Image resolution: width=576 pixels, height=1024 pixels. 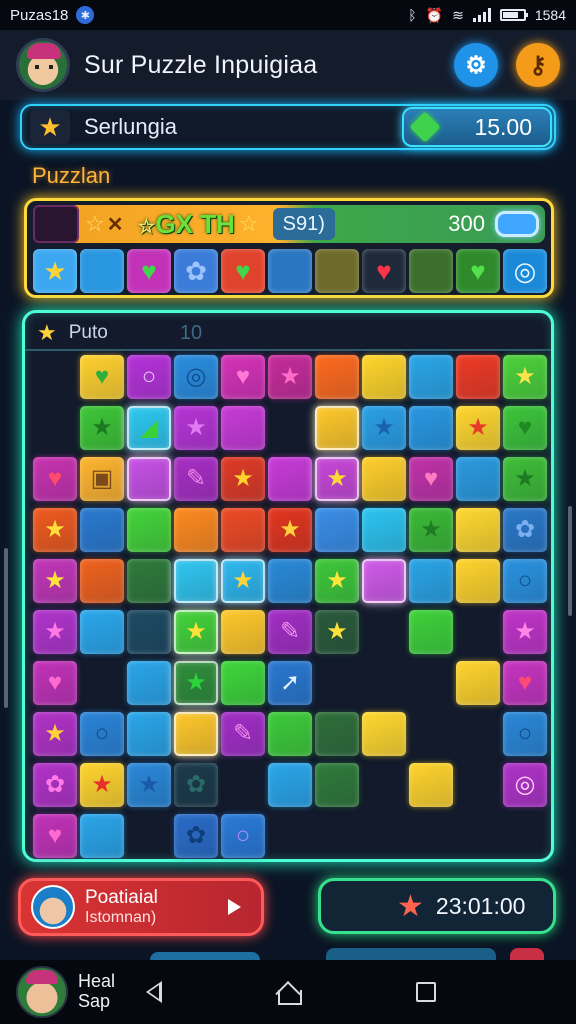 What do you see at coordinates (102, 479) in the screenshot?
I see `board-tile: ▣` at bounding box center [102, 479].